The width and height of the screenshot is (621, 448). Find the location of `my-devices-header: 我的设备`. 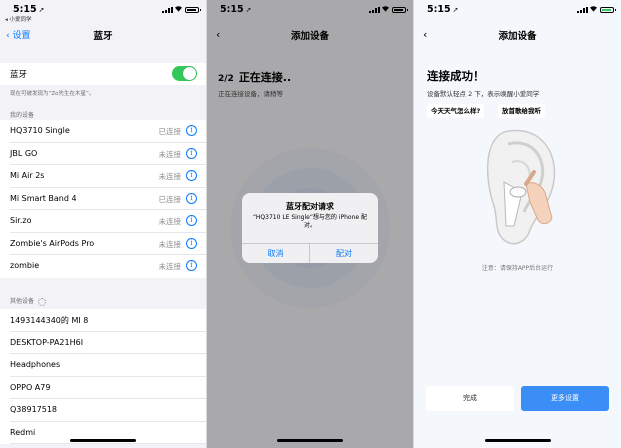

my-devices-header: 我的设备 is located at coordinates (22, 115).